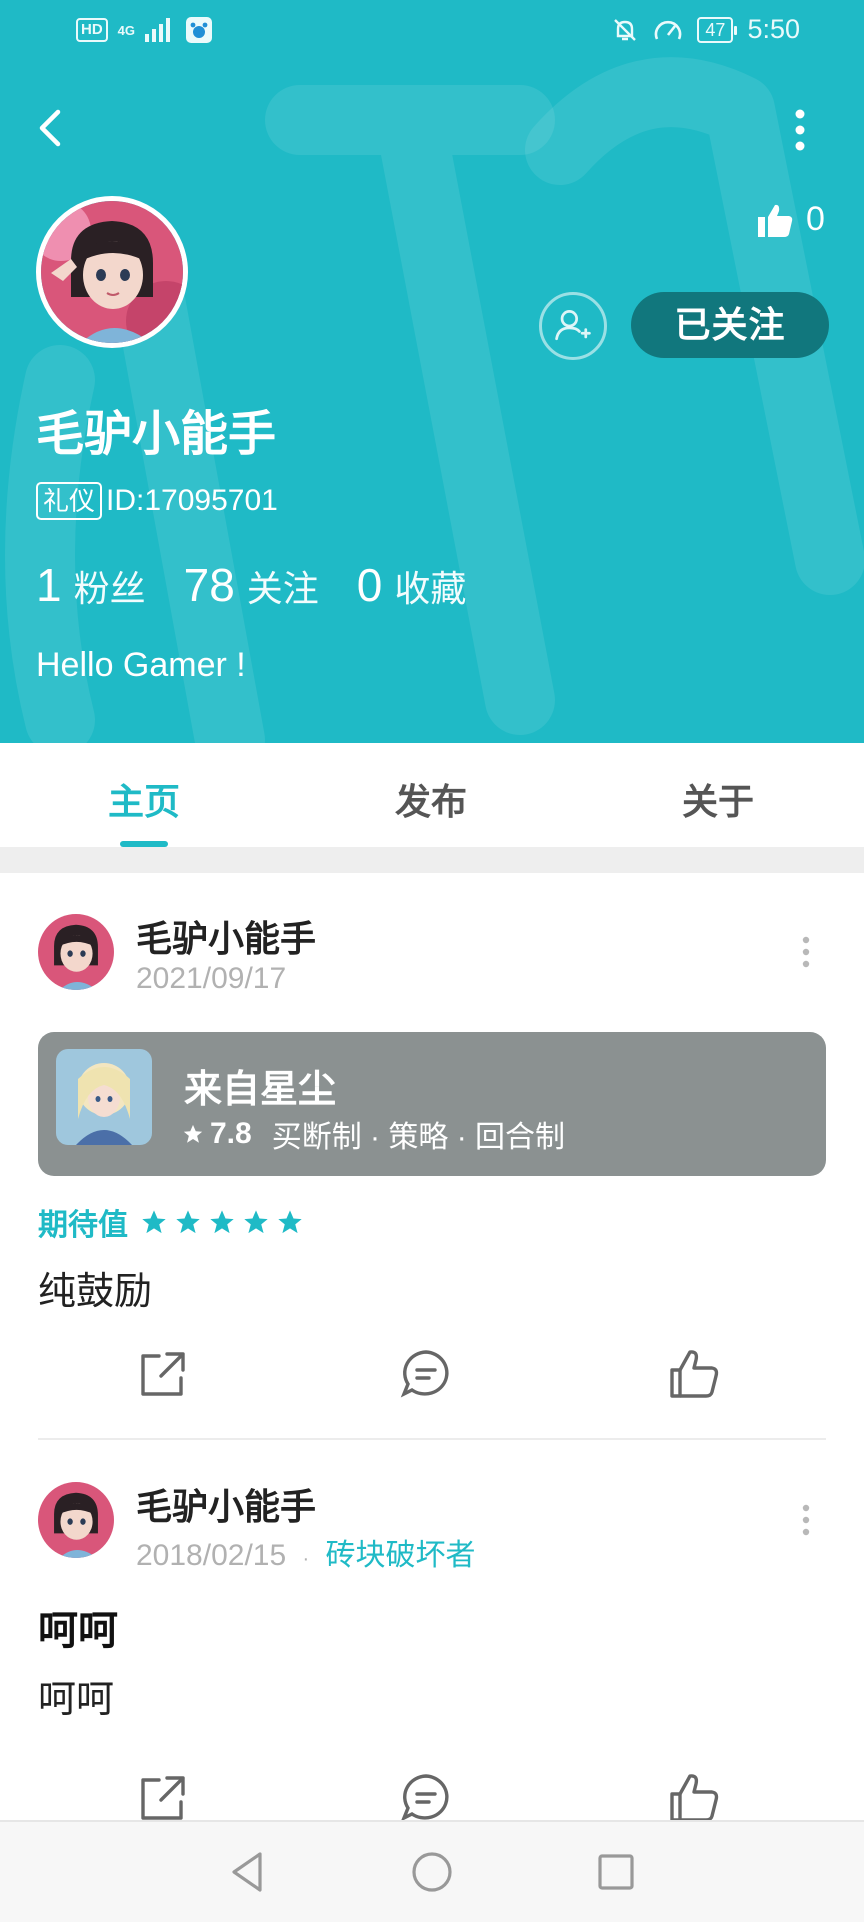  I want to click on game-rating: 7.8, so click(231, 1133).